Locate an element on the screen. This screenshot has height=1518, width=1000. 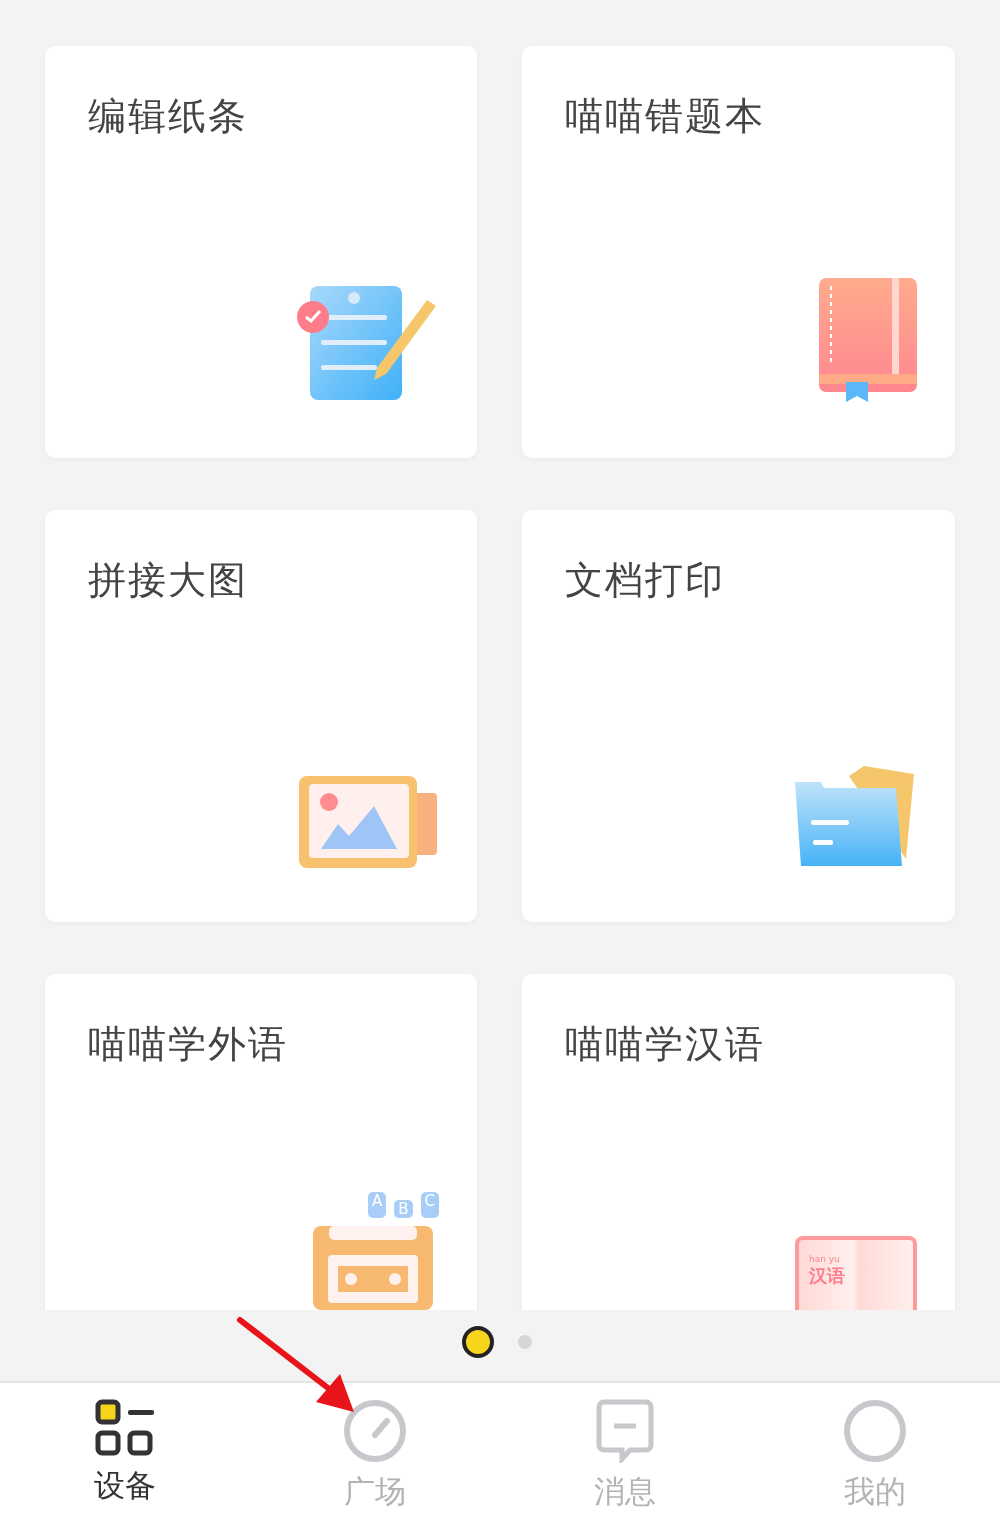
message-icon is located at coordinates (625, 1431).